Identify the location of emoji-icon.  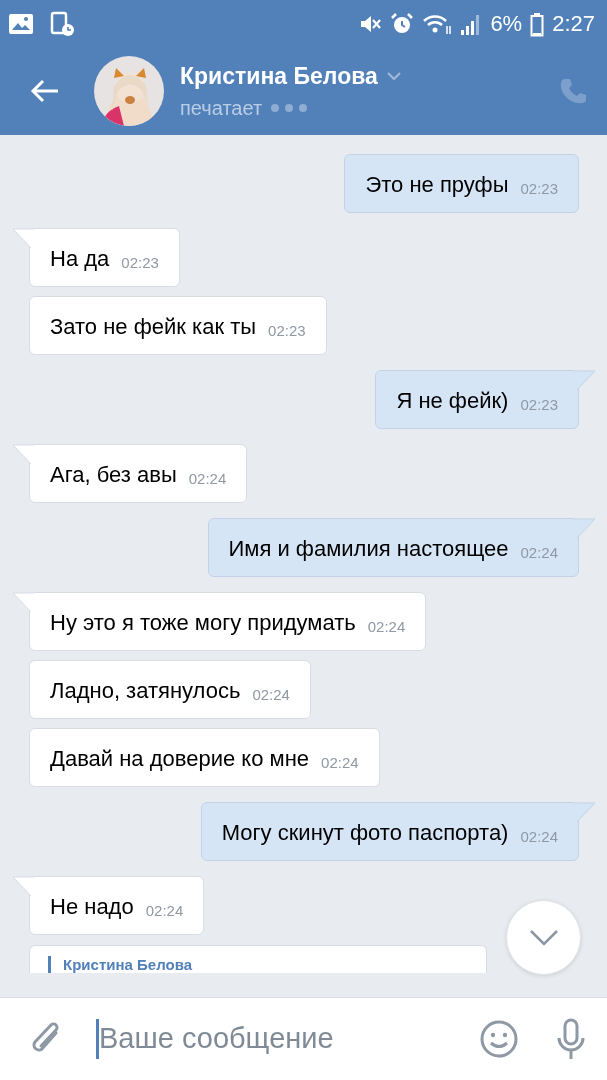
(499, 1039).